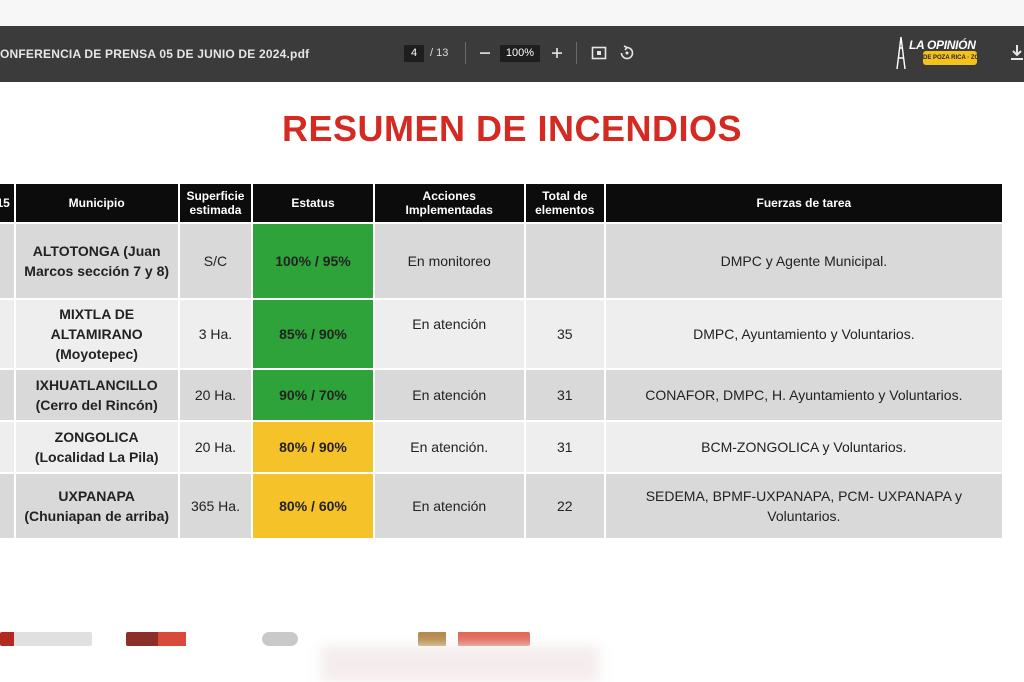 This screenshot has height=682, width=1024. What do you see at coordinates (414, 53) in the screenshot?
I see `page-number-input: 4` at bounding box center [414, 53].